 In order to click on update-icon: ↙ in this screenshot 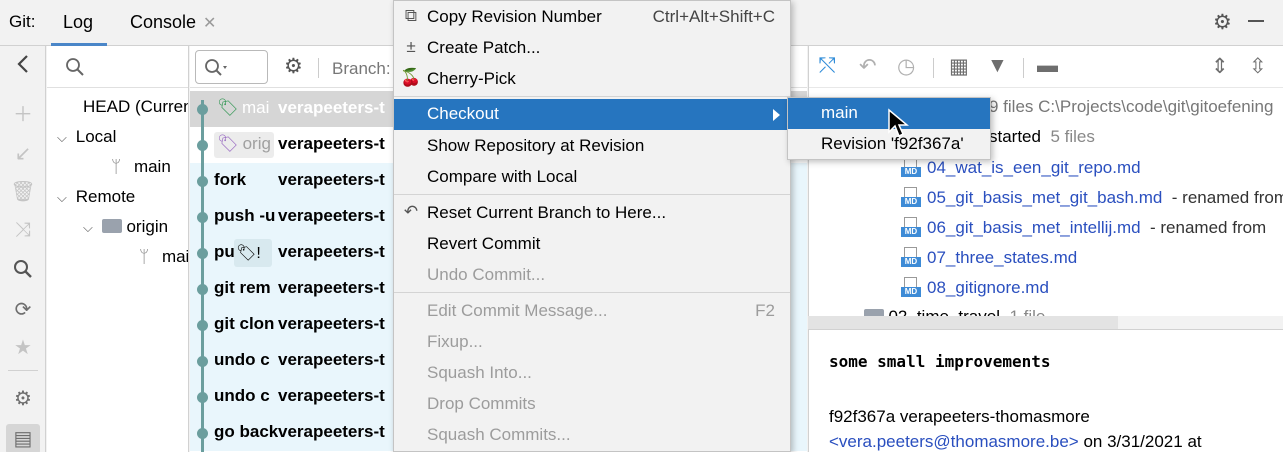, I will do `click(23, 154)`.